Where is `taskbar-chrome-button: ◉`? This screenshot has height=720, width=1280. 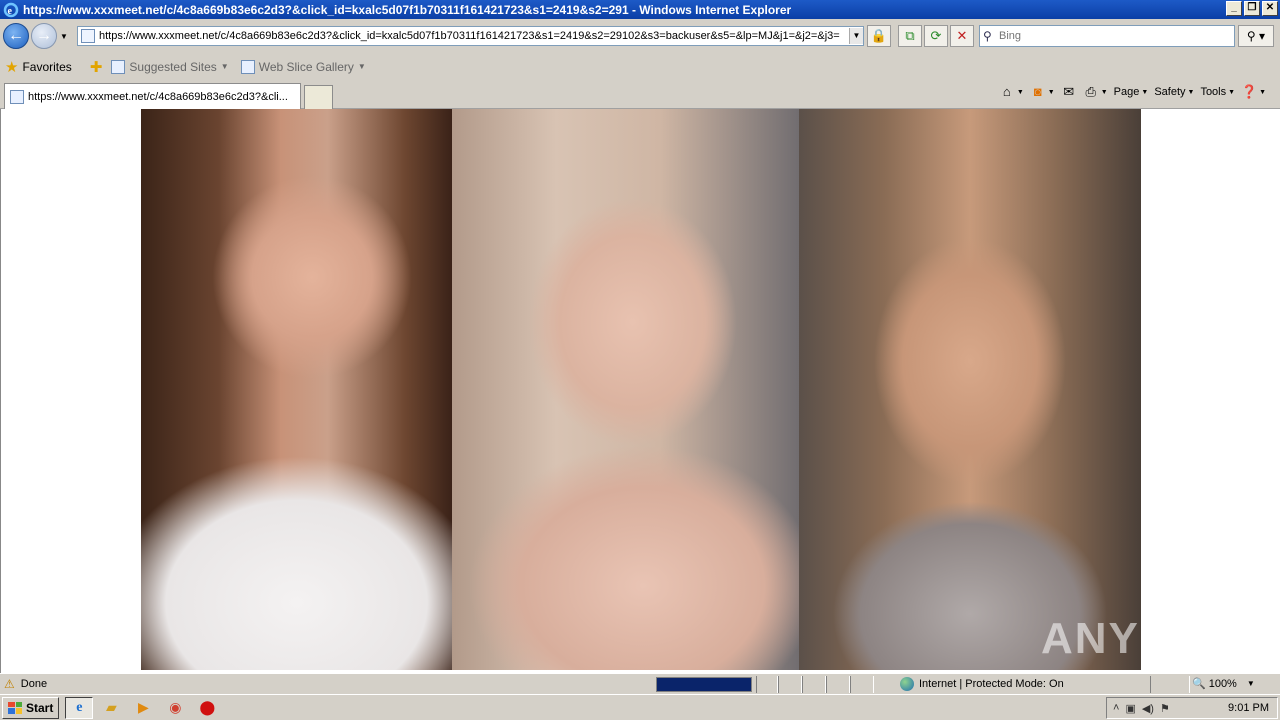 taskbar-chrome-button: ◉ is located at coordinates (175, 708).